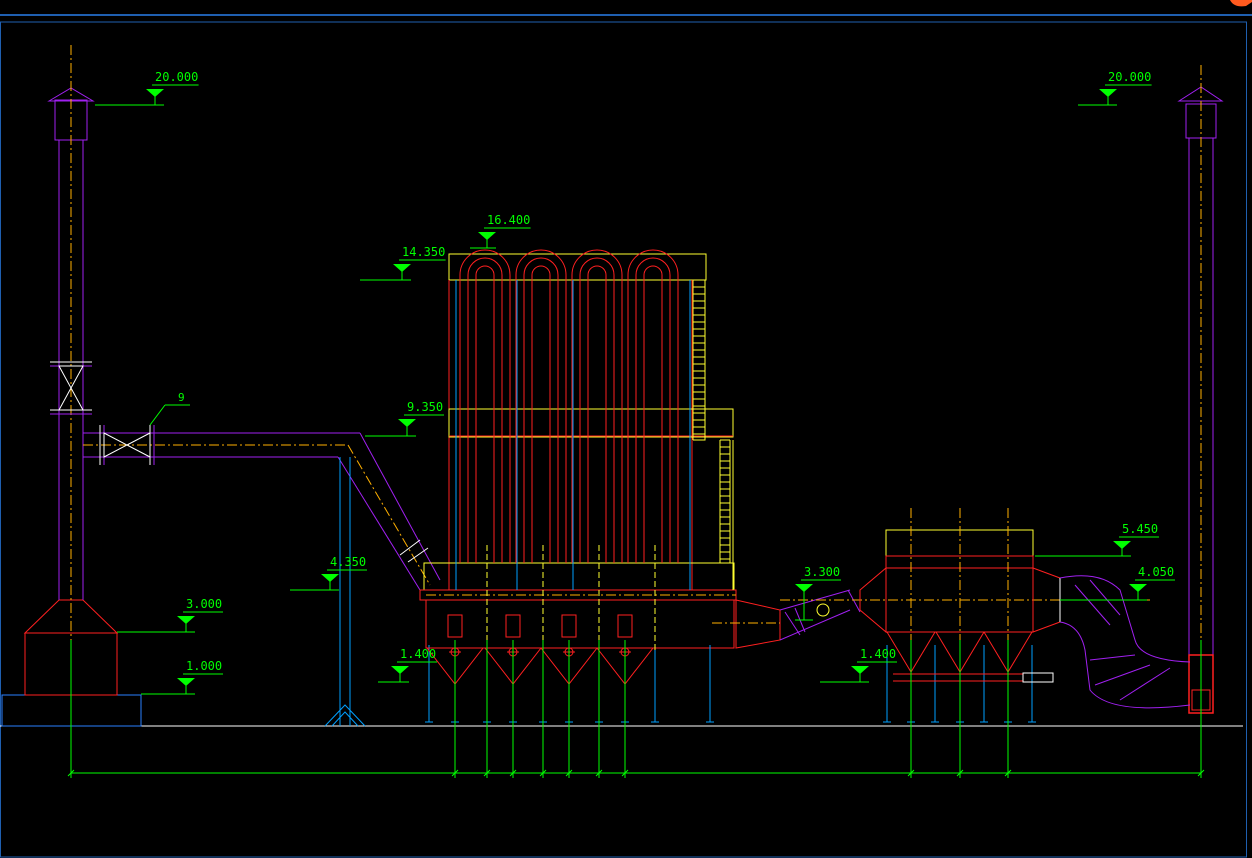 The height and width of the screenshot is (858, 1252). What do you see at coordinates (1117, 583) in the screenshot?
I see `elevation-marker: 4.050` at bounding box center [1117, 583].